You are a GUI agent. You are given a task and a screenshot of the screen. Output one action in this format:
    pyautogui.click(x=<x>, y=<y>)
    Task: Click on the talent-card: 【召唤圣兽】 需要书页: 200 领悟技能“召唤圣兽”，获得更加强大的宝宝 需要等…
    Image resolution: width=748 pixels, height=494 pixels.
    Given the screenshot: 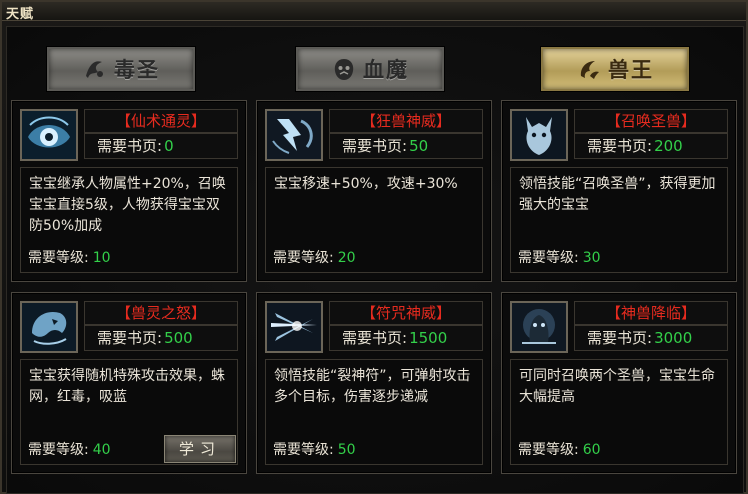 What is the action you would take?
    pyautogui.click(x=619, y=191)
    